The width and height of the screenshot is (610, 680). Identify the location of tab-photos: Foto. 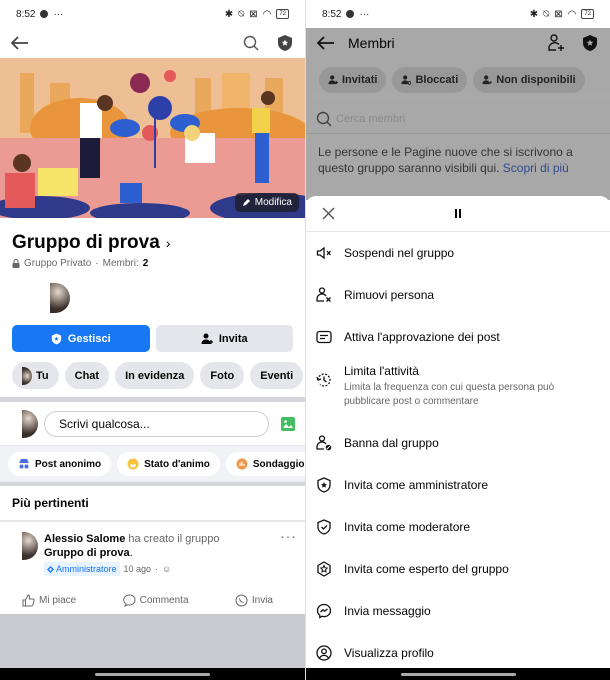
(222, 375).